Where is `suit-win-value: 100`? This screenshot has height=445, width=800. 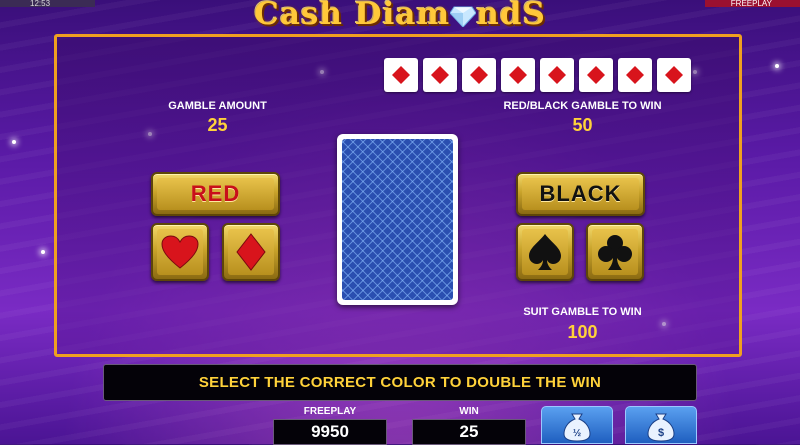 suit-win-value: 100 is located at coordinates (582, 332).